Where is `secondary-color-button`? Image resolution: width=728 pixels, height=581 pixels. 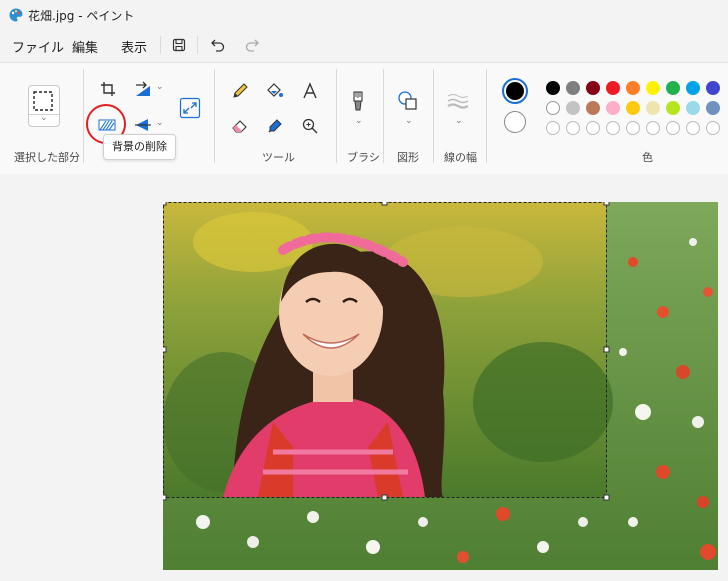
secondary-color-button is located at coordinates (515, 122).